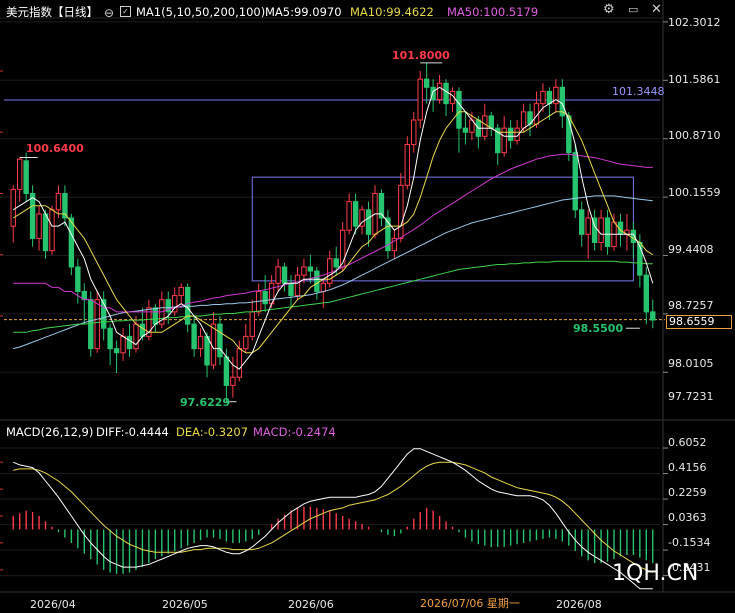 This screenshot has width=735, height=613. Describe the element at coordinates (109, 13) in the screenshot. I see `settings-circle-icon: ⊖` at that location.